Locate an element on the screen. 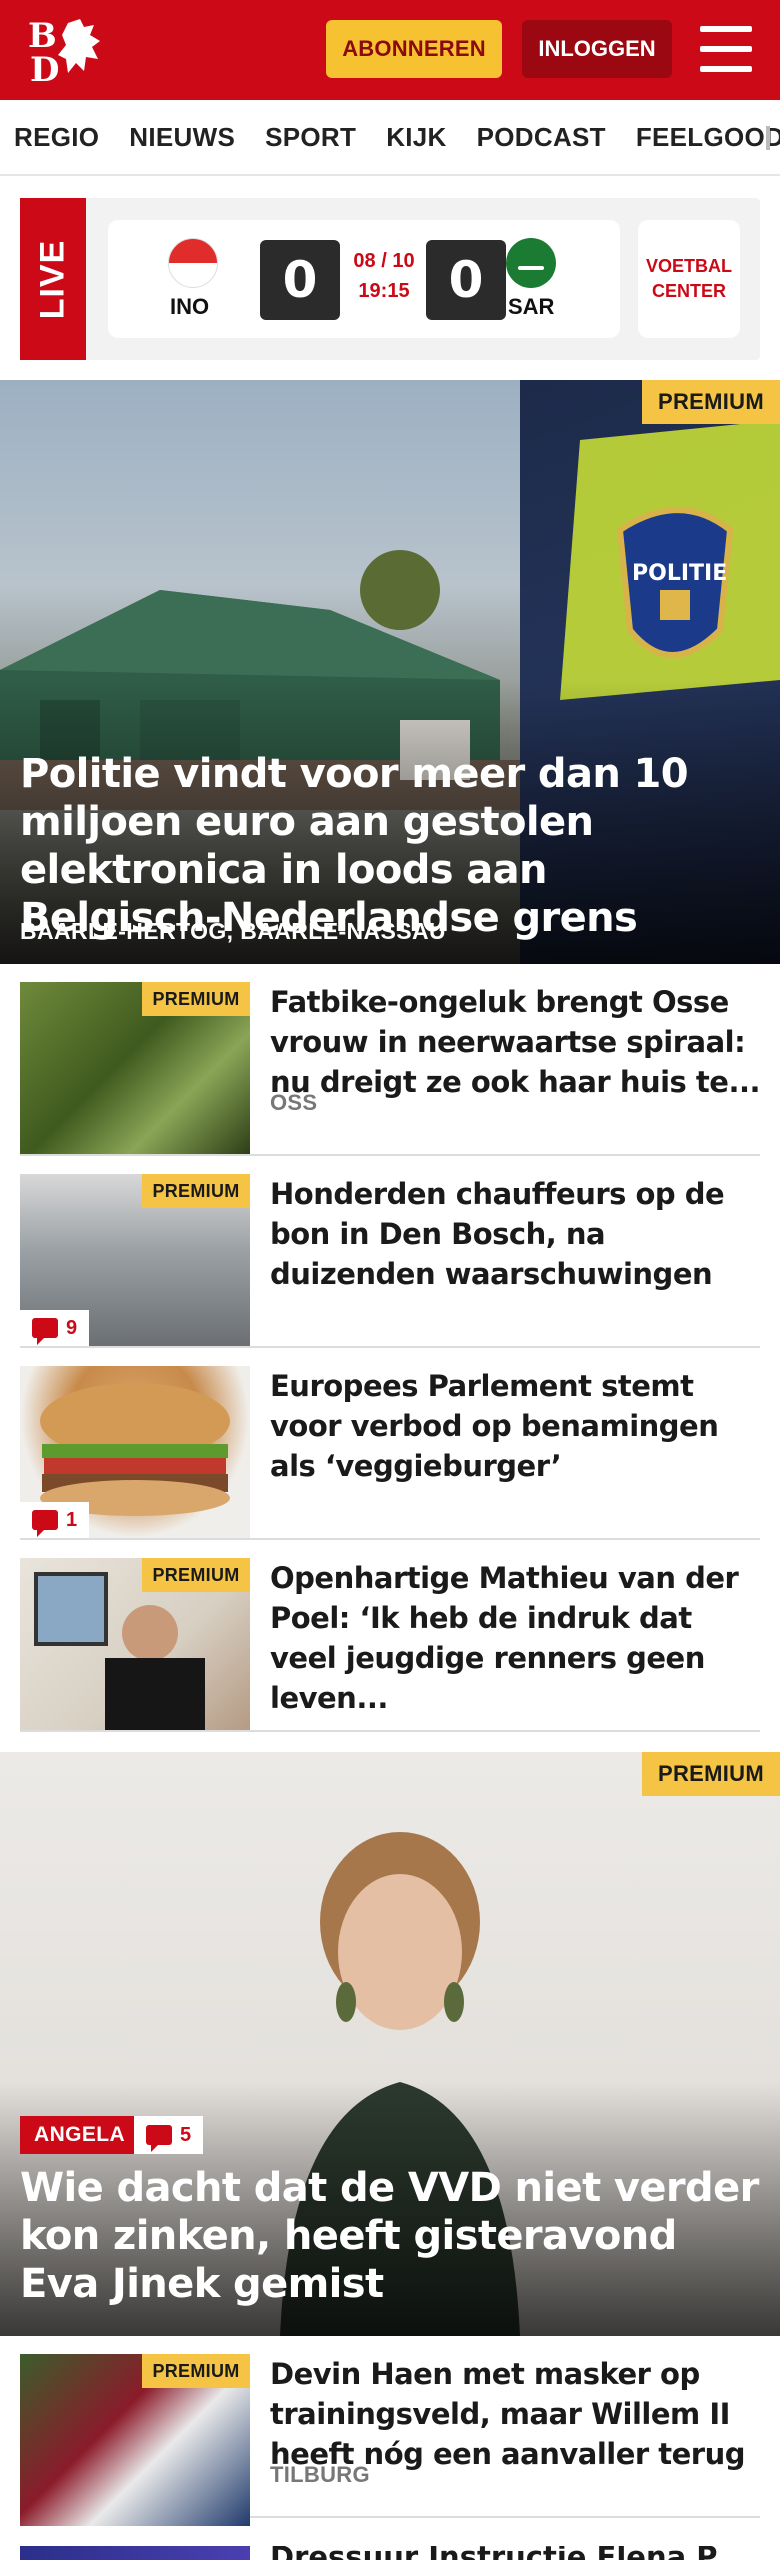 This screenshot has height=2560, width=780. comment-count-value: 1 is located at coordinates (72, 1519).